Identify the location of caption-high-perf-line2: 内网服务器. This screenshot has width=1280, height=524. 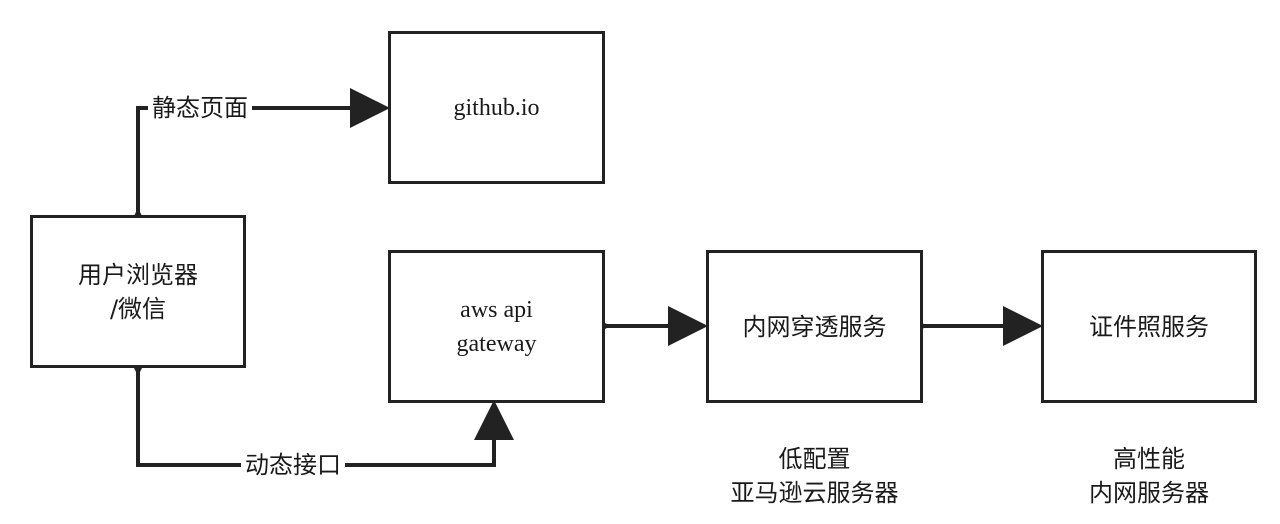
(1149, 493).